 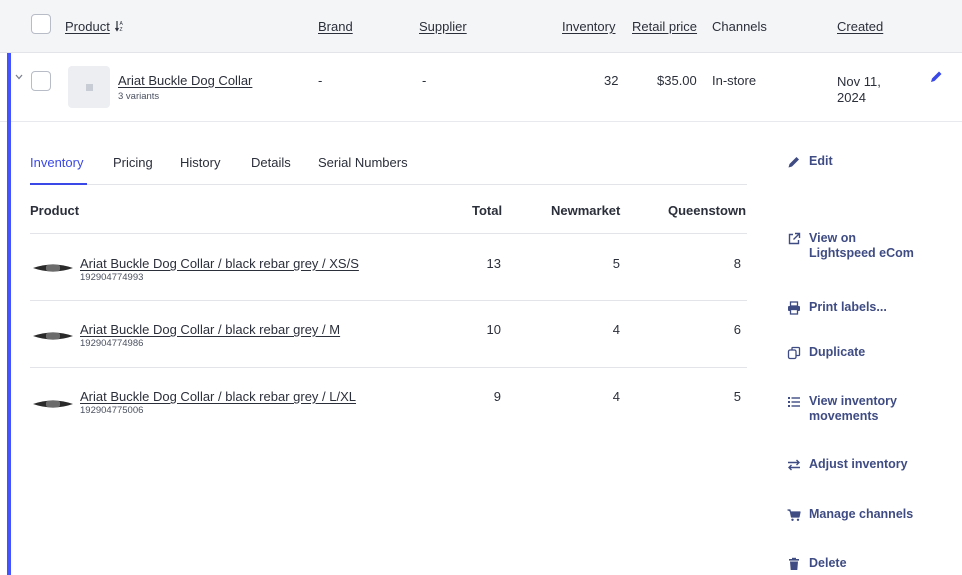 What do you see at coordinates (497, 396) in the screenshot?
I see `variant-total: 9` at bounding box center [497, 396].